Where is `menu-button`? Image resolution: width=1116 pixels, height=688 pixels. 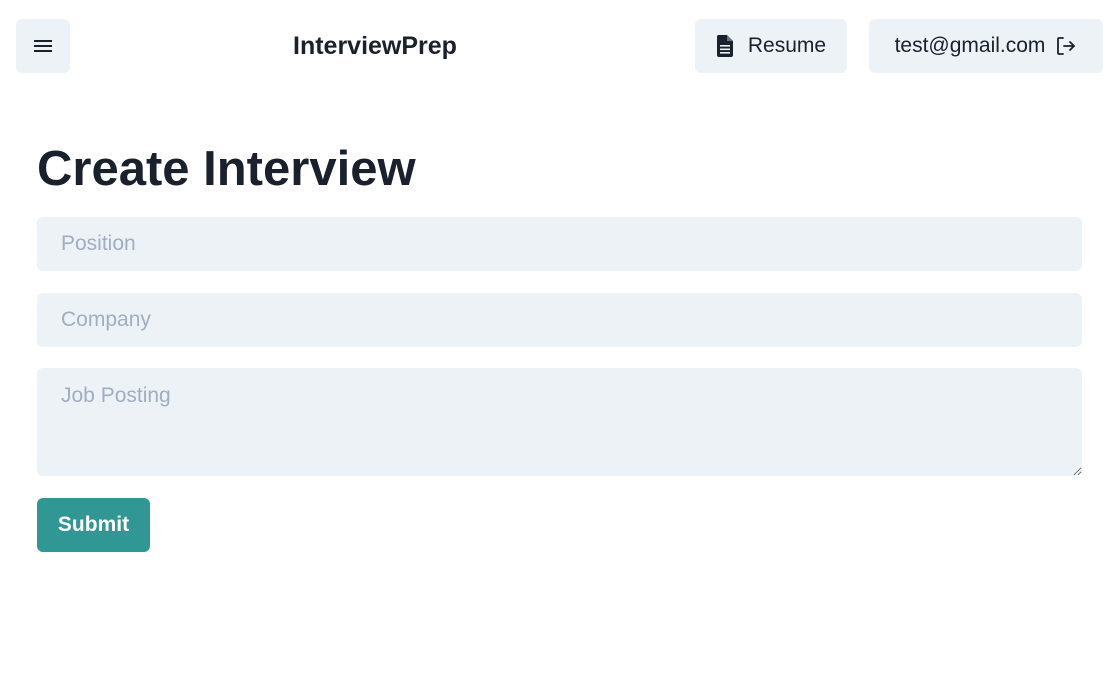 menu-button is located at coordinates (43, 46).